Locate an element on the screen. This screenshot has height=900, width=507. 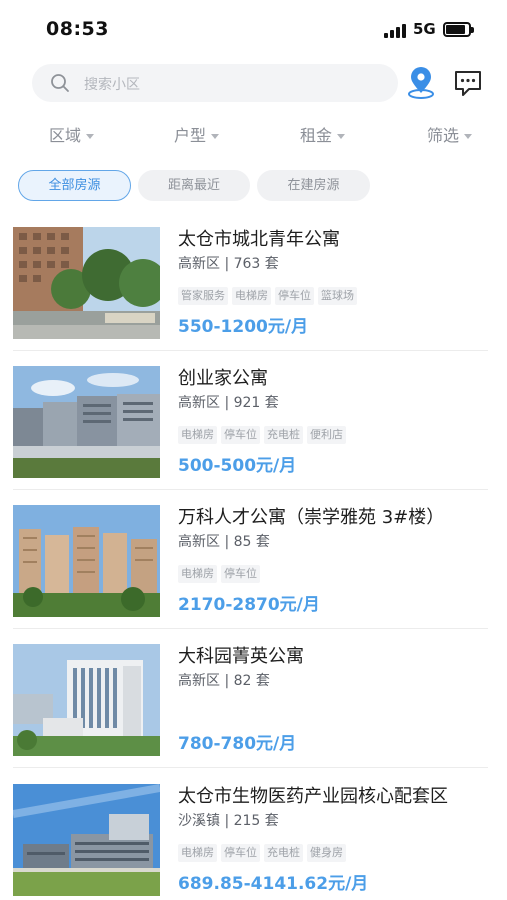
search-bar: 搜索小区 is located at coordinates (215, 83).